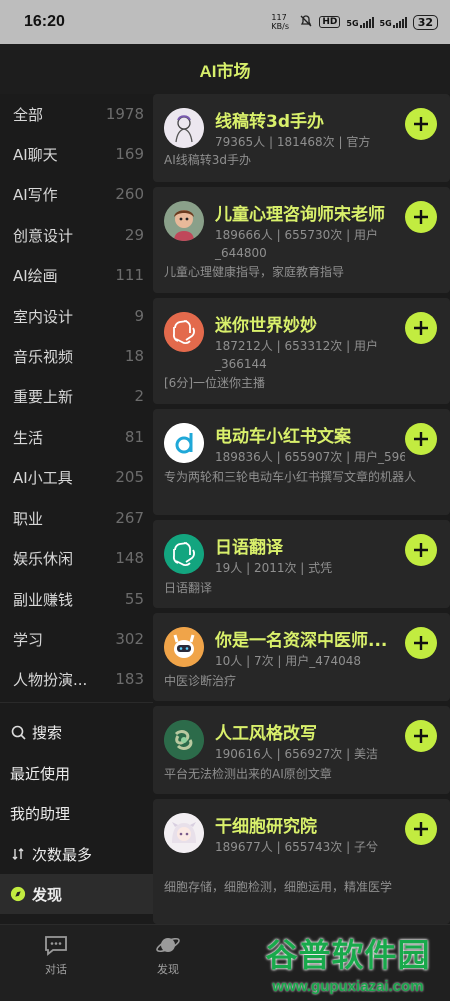 The height and width of the screenshot is (1001, 450). What do you see at coordinates (425, 22) in the screenshot?
I see `battery-icon: 32` at bounding box center [425, 22].